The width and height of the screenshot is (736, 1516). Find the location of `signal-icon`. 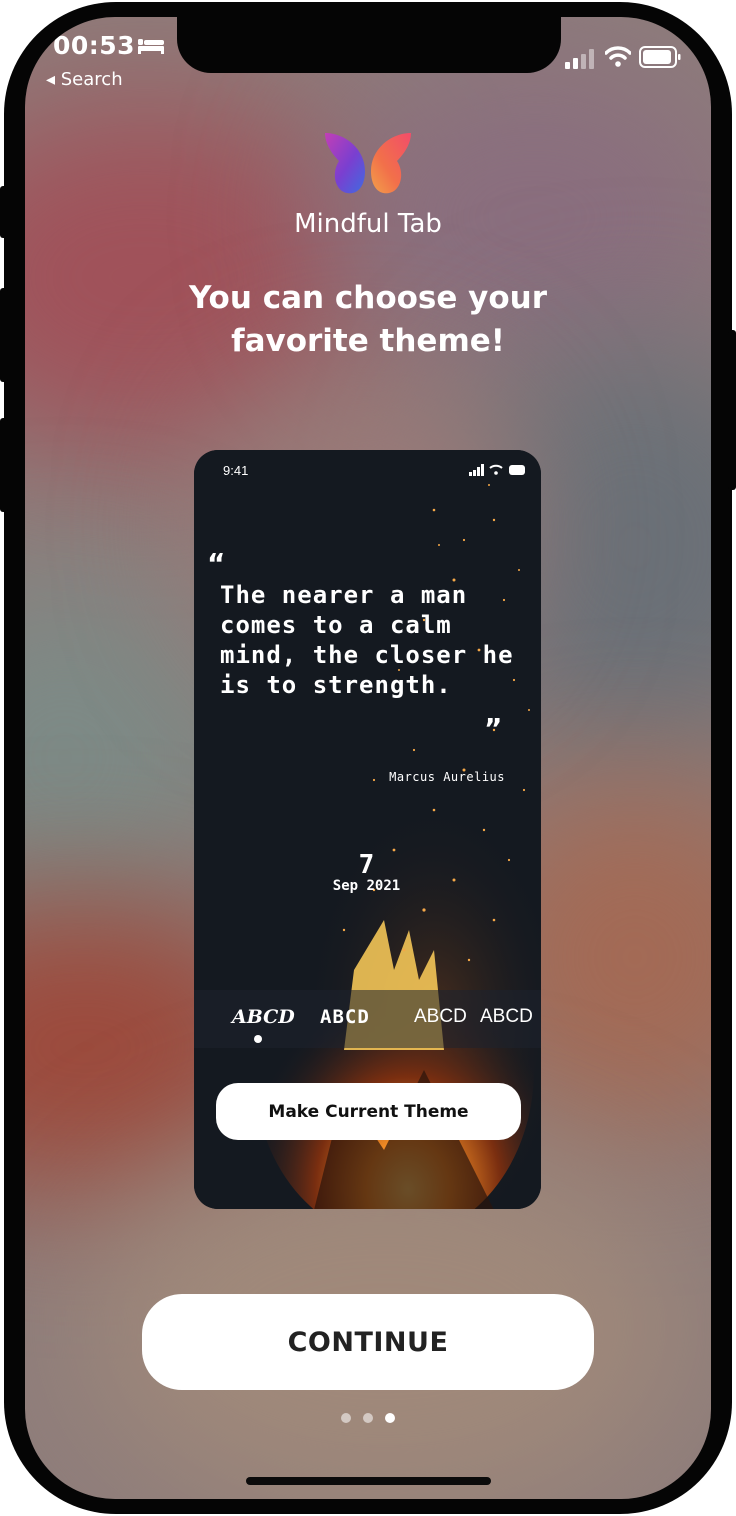

signal-icon is located at coordinates (579, 59).